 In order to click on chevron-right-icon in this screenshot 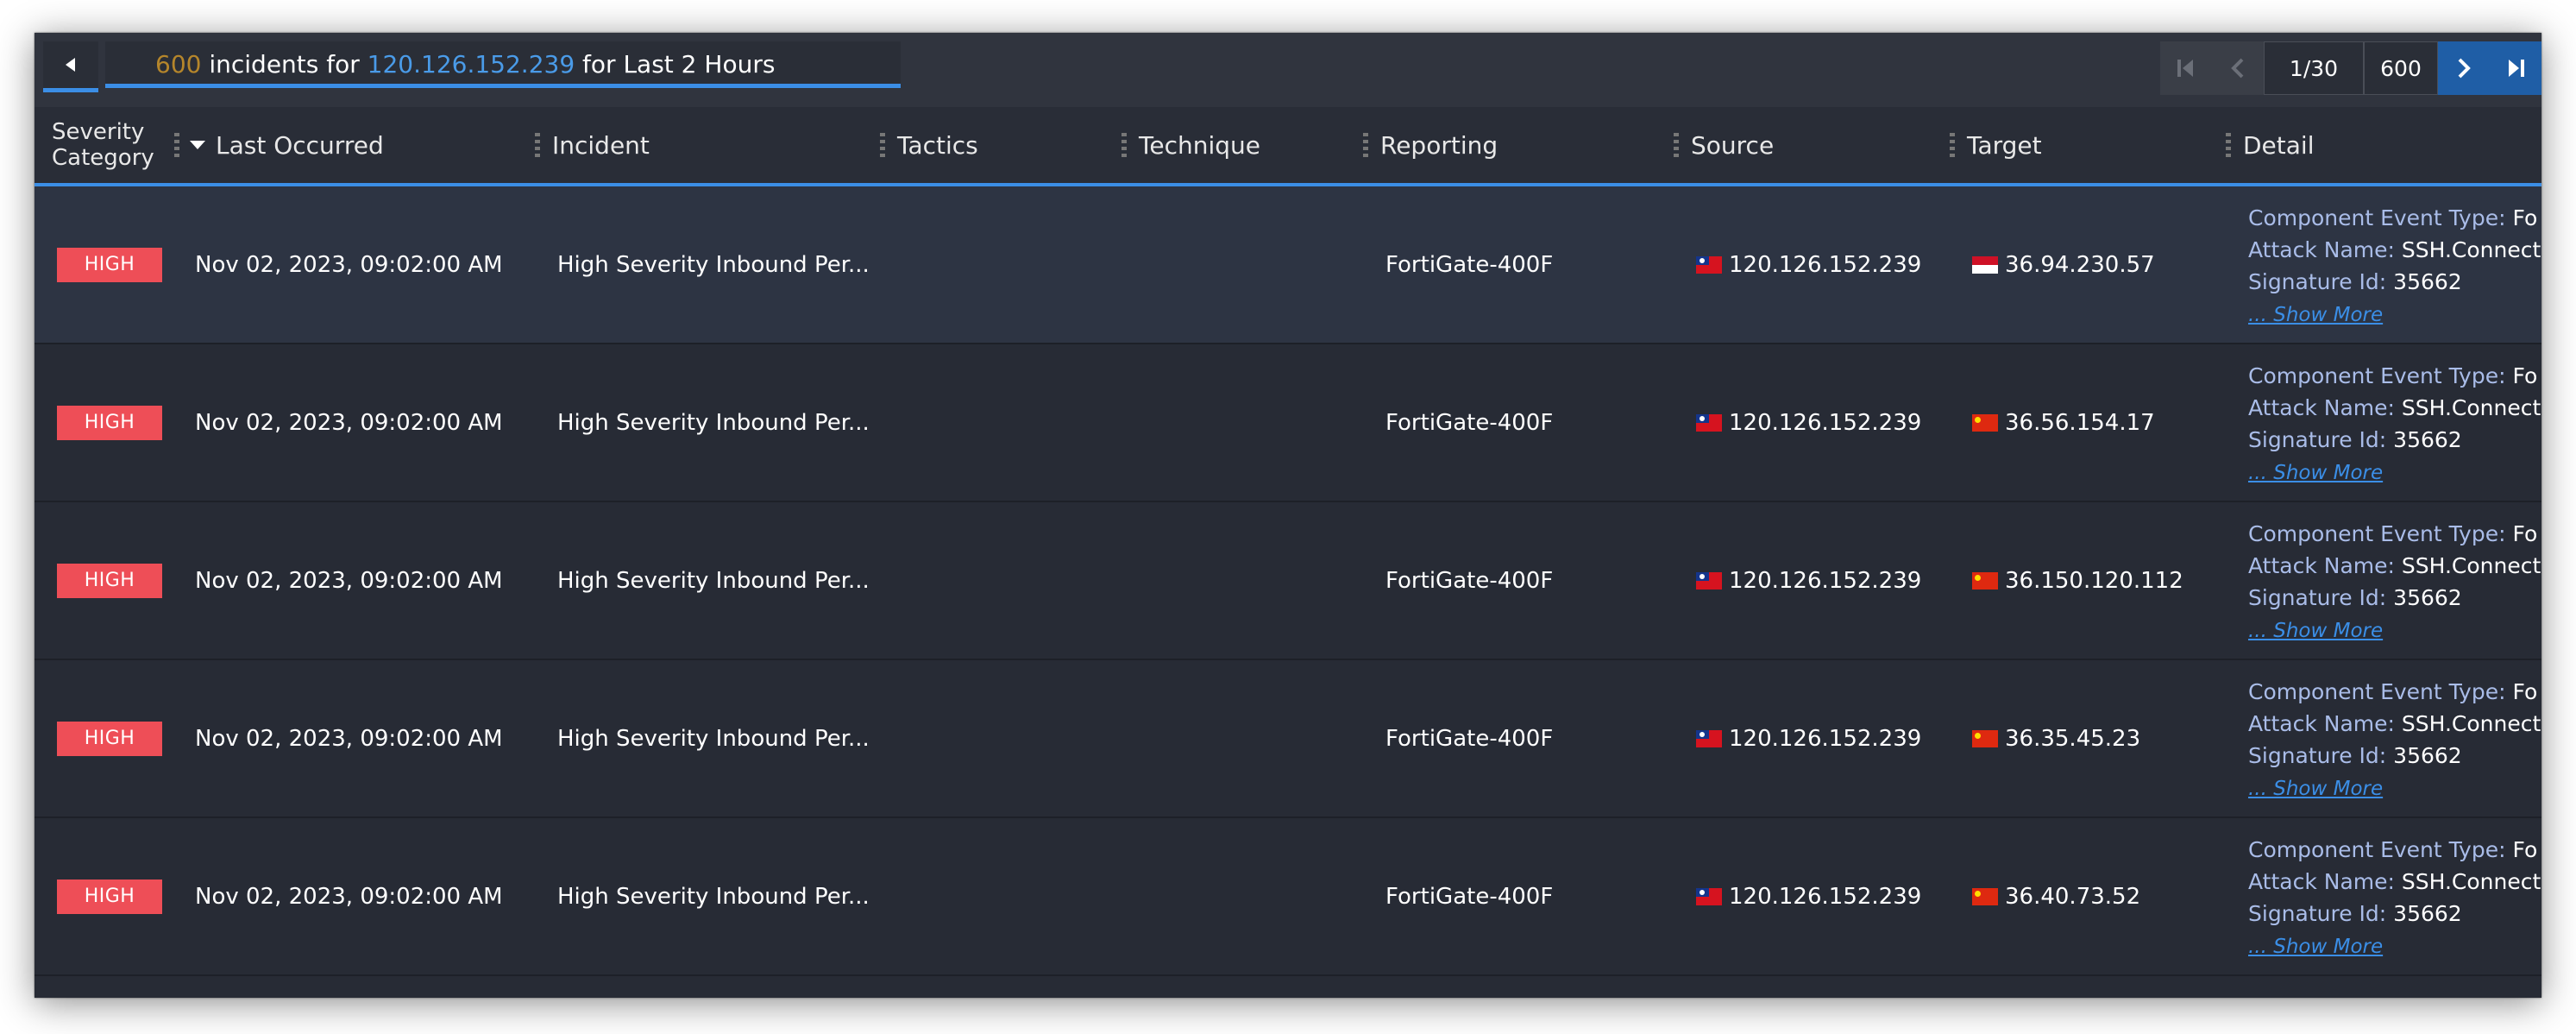, I will do `click(2464, 68)`.